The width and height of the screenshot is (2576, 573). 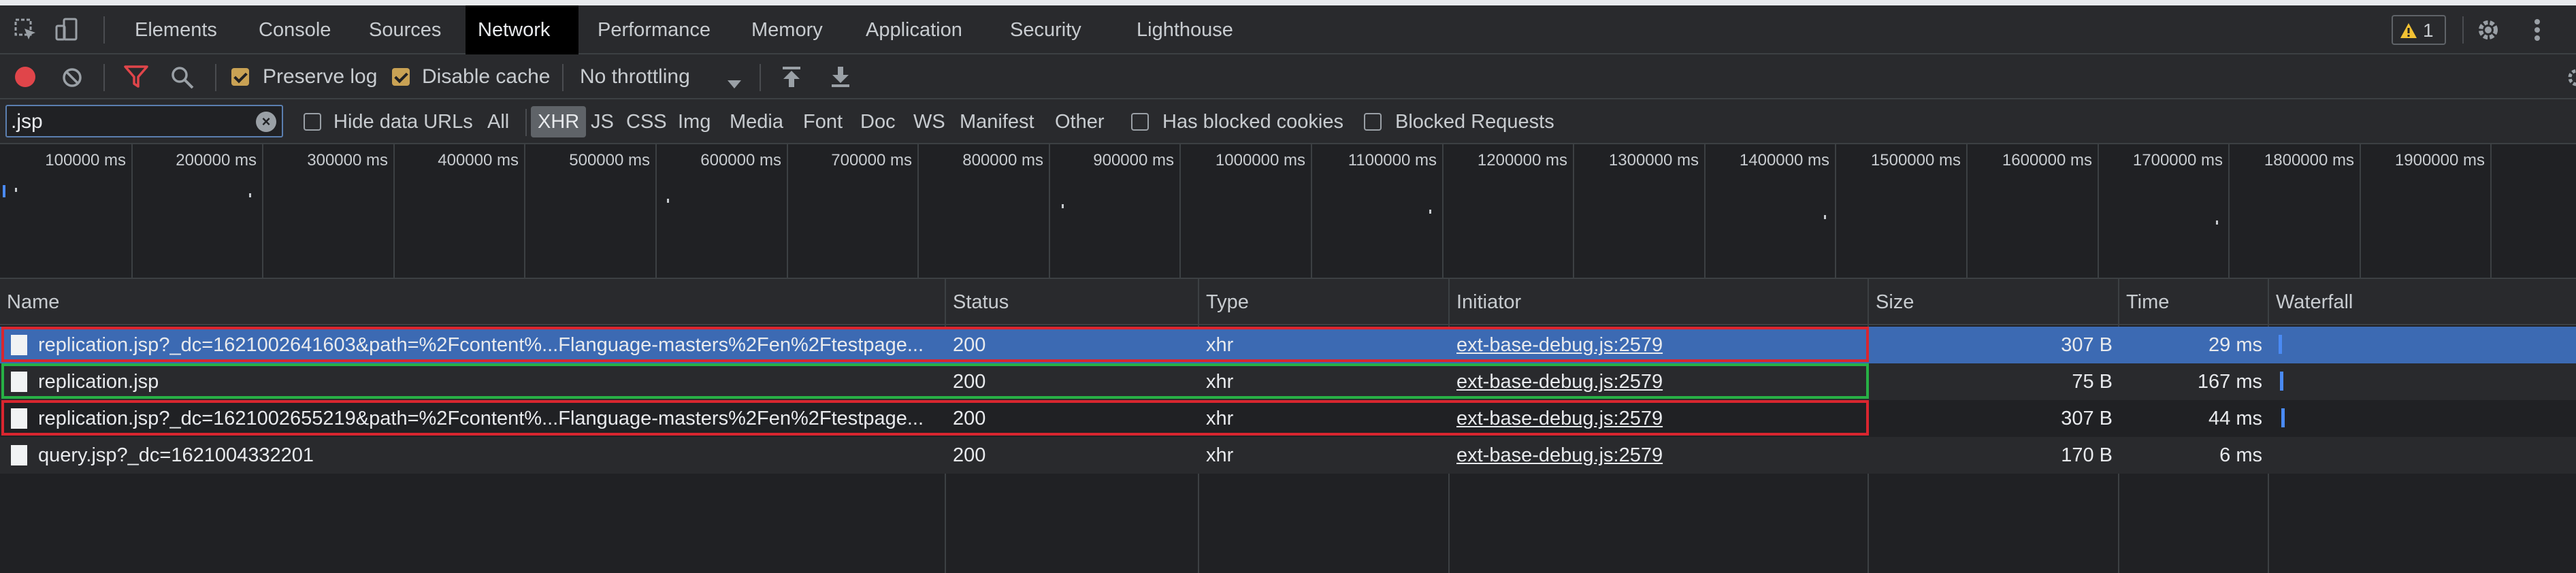 What do you see at coordinates (1485, 302) in the screenshot?
I see `column-header-initiator: Initiator` at bounding box center [1485, 302].